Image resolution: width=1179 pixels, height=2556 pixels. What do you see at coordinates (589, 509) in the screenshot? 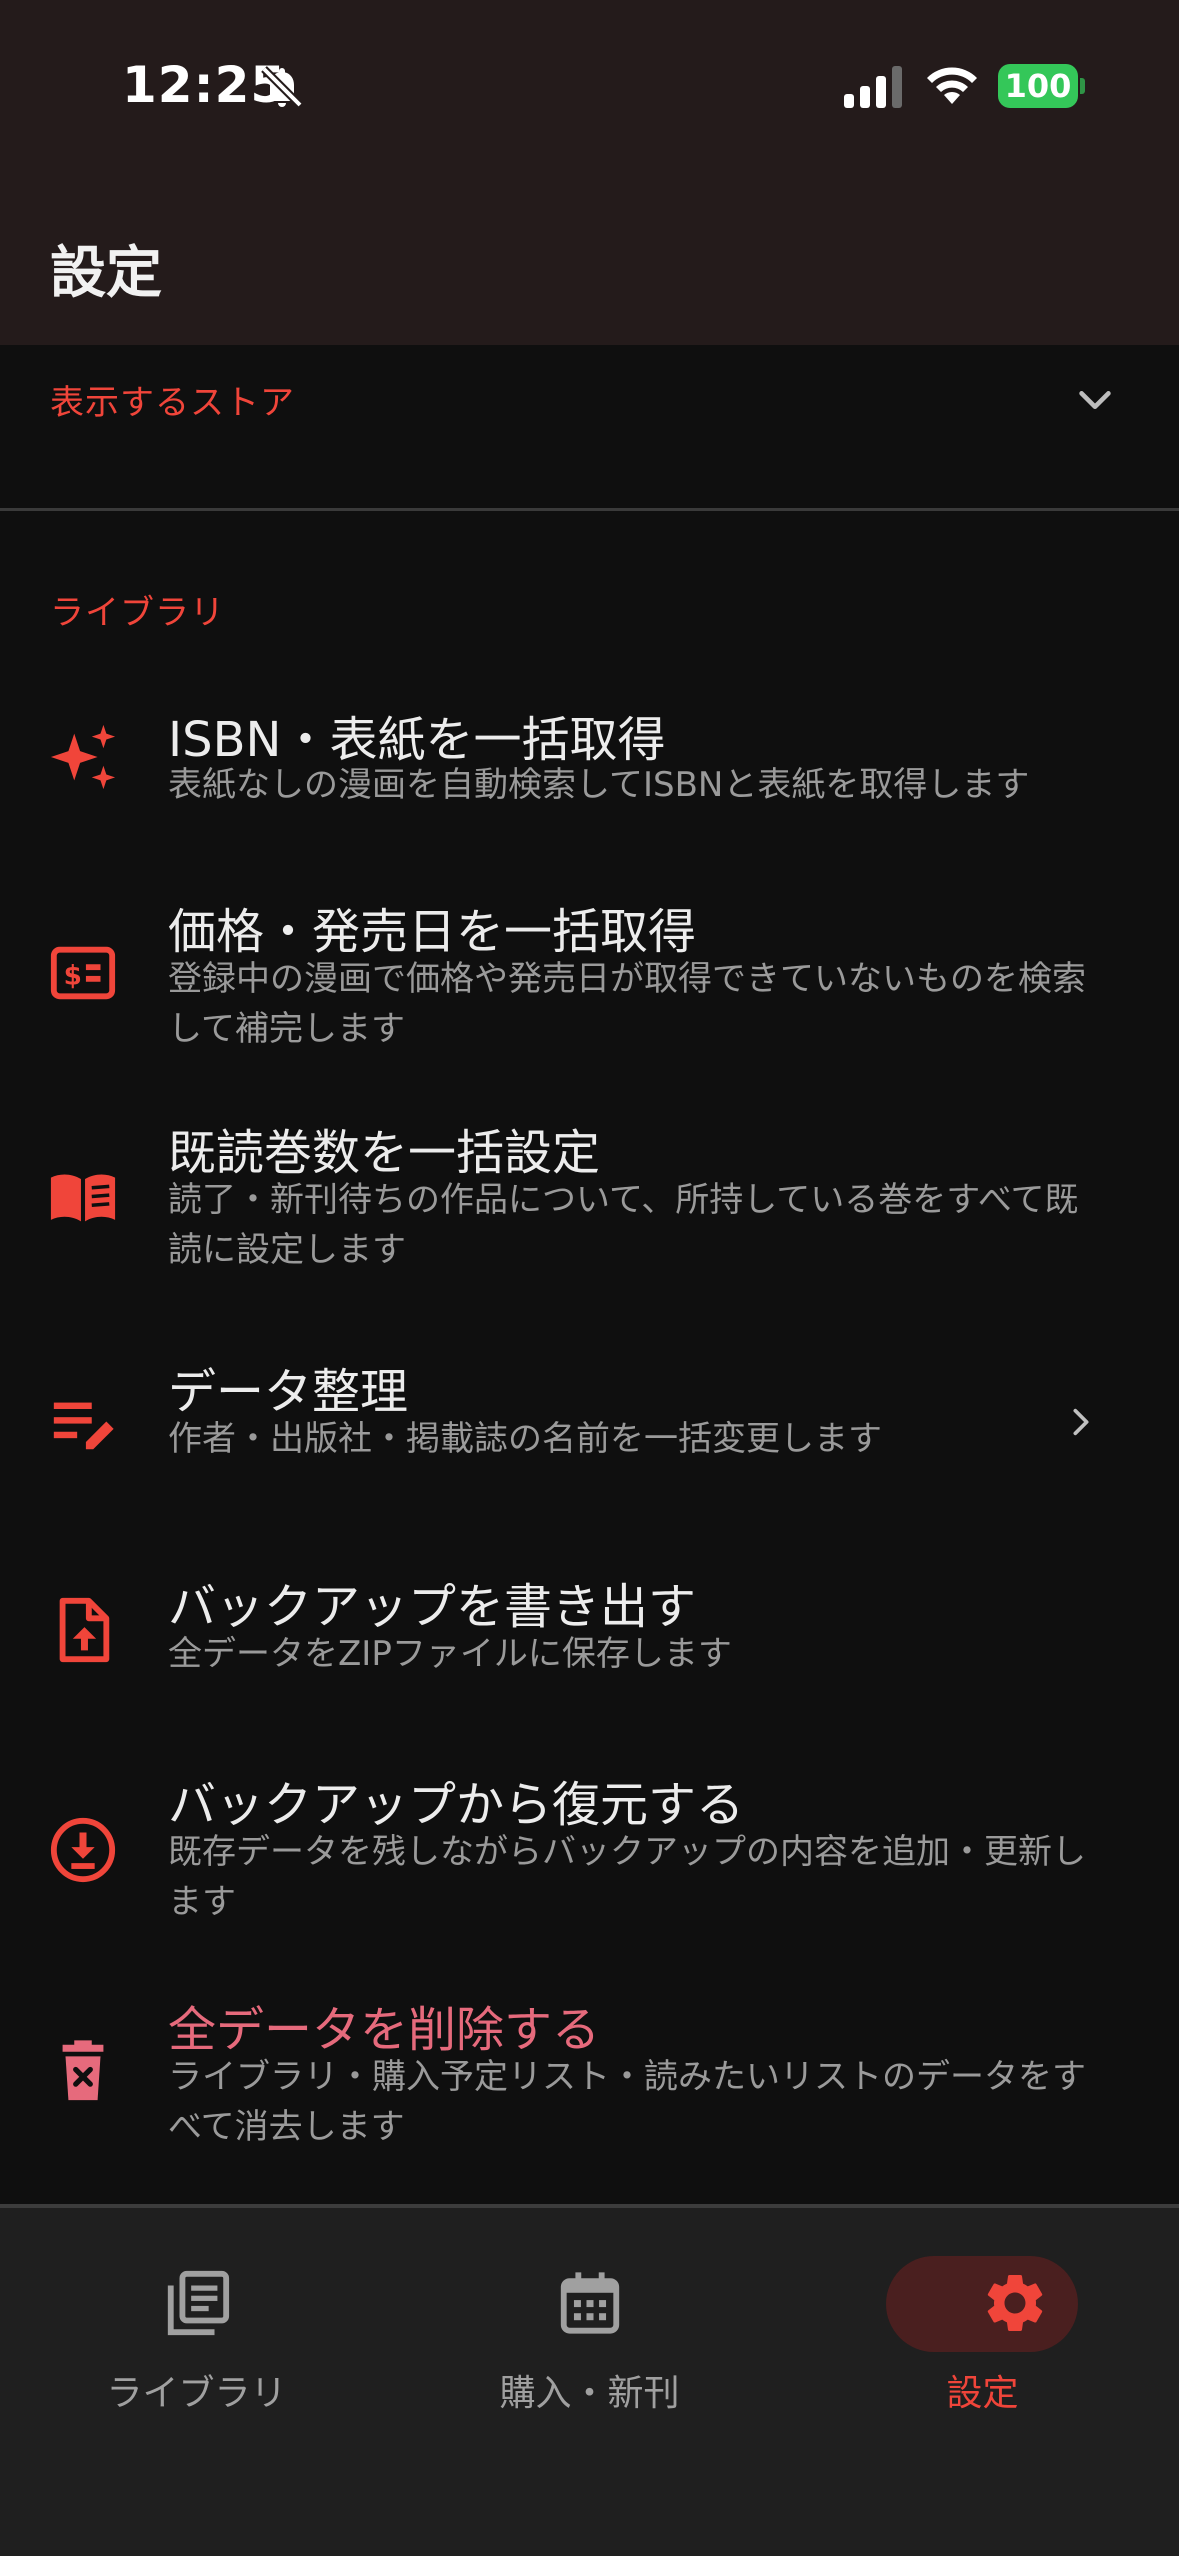
I see `section-divider` at bounding box center [589, 509].